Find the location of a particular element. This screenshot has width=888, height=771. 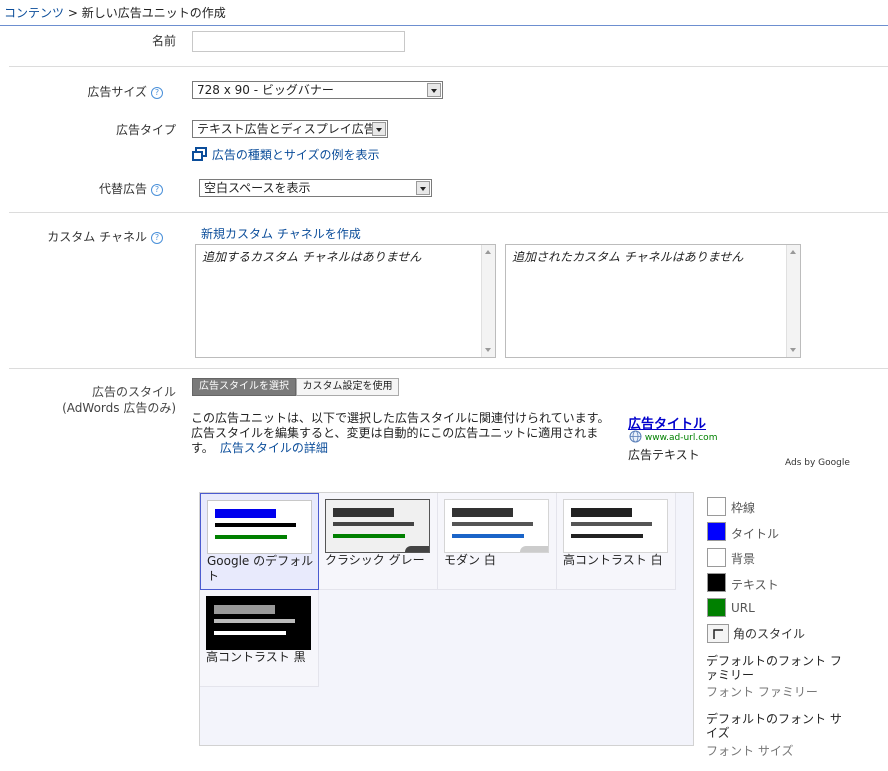

popup-window-icon is located at coordinates (199, 154).